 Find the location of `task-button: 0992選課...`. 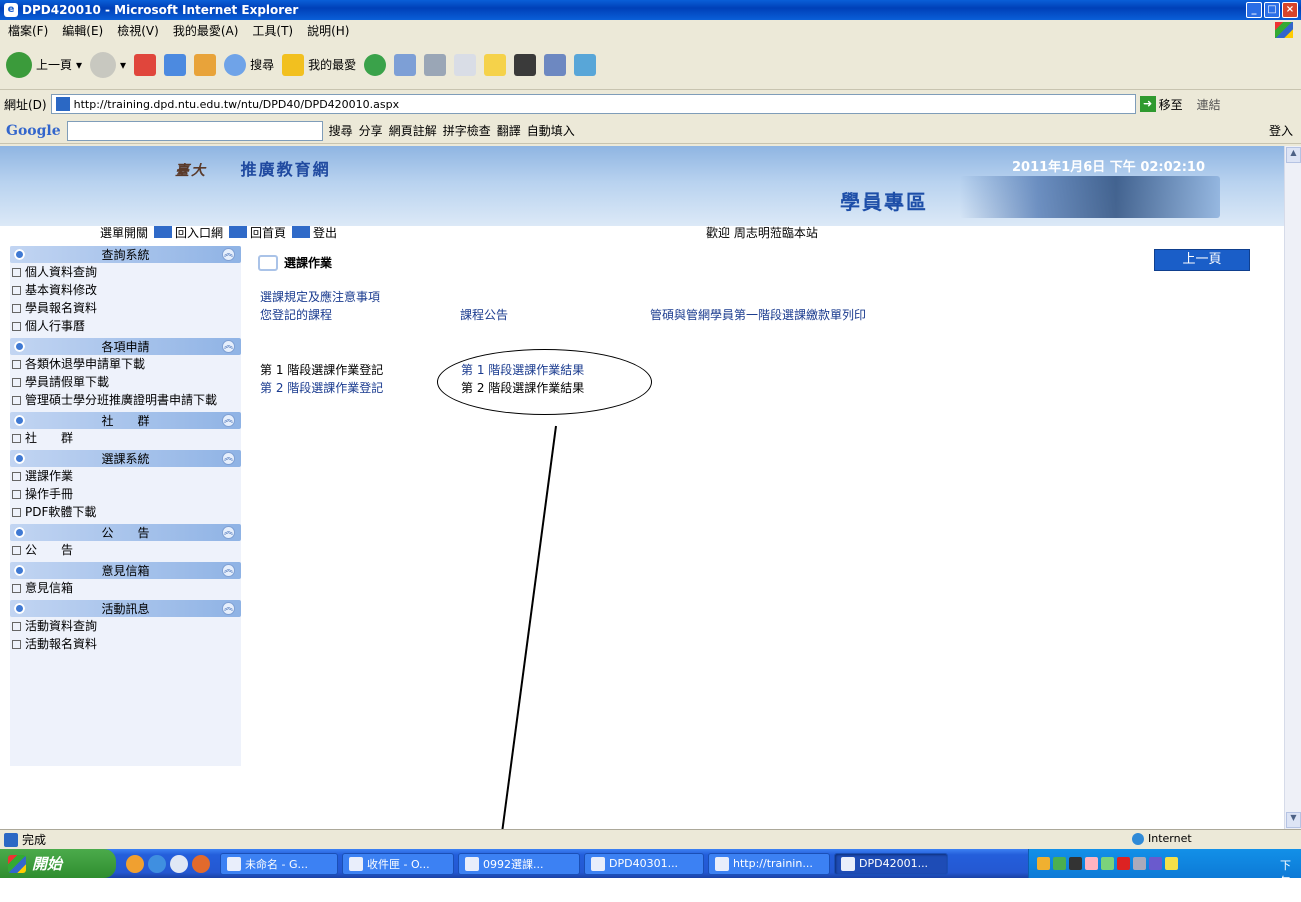

task-button: 0992選課... is located at coordinates (519, 863).